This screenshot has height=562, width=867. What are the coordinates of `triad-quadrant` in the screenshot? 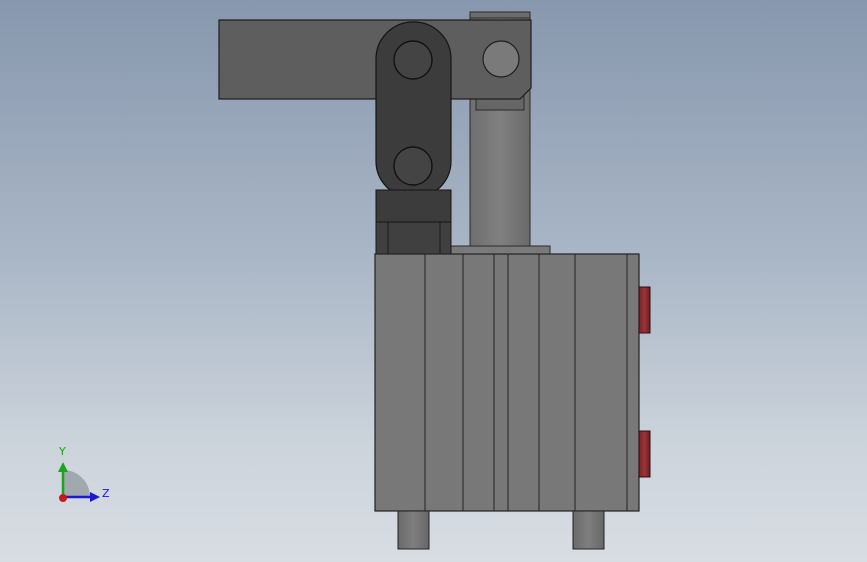 It's located at (76, 483).